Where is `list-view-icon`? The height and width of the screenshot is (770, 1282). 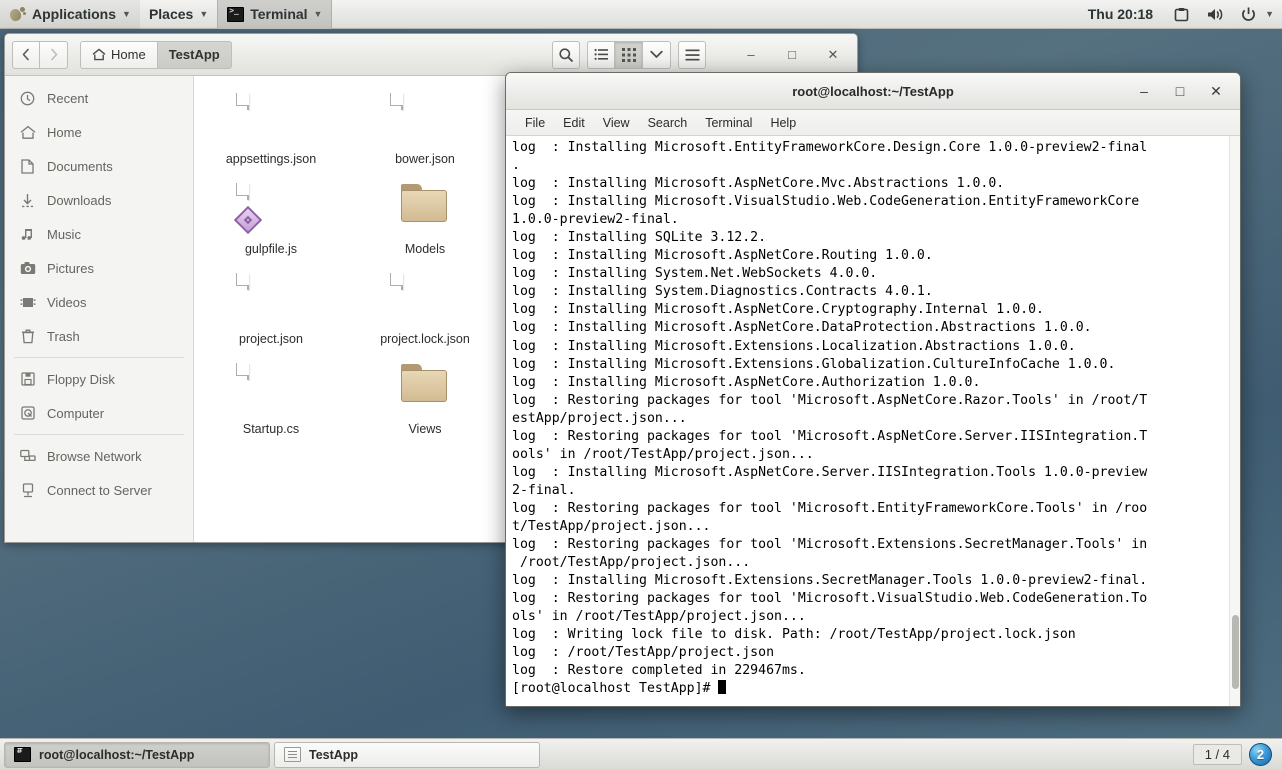
list-view-icon is located at coordinates (601, 54).